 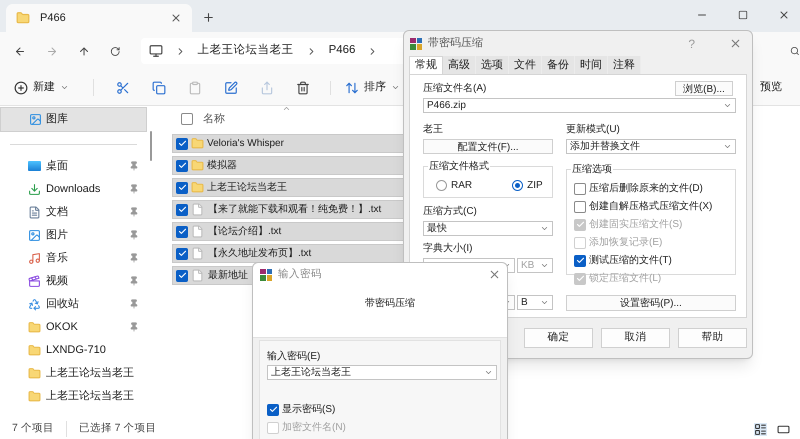 I want to click on dialog-button: 帮助, so click(x=712, y=338).